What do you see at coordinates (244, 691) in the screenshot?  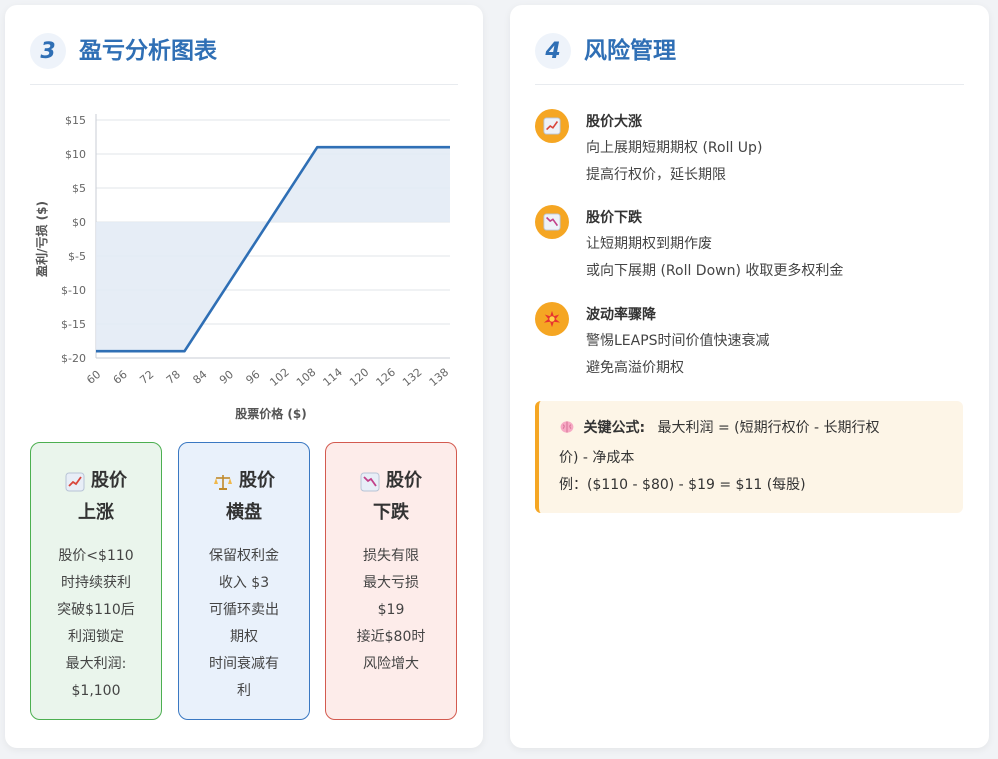 I see `scenario-line: 利` at bounding box center [244, 691].